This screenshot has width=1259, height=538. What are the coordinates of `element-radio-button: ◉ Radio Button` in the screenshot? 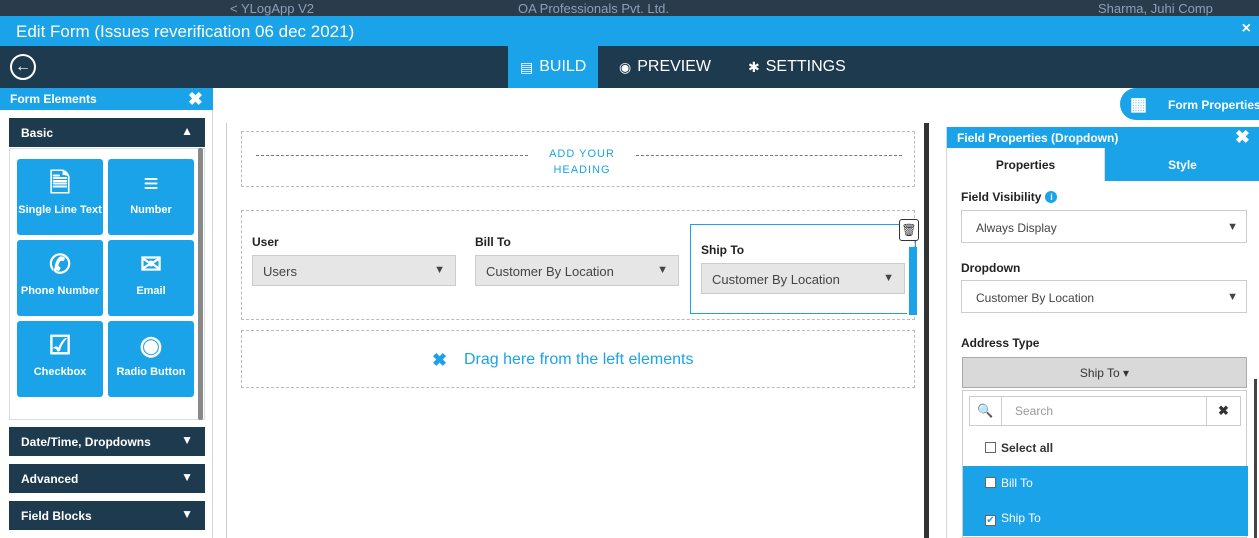 It's located at (151, 359).